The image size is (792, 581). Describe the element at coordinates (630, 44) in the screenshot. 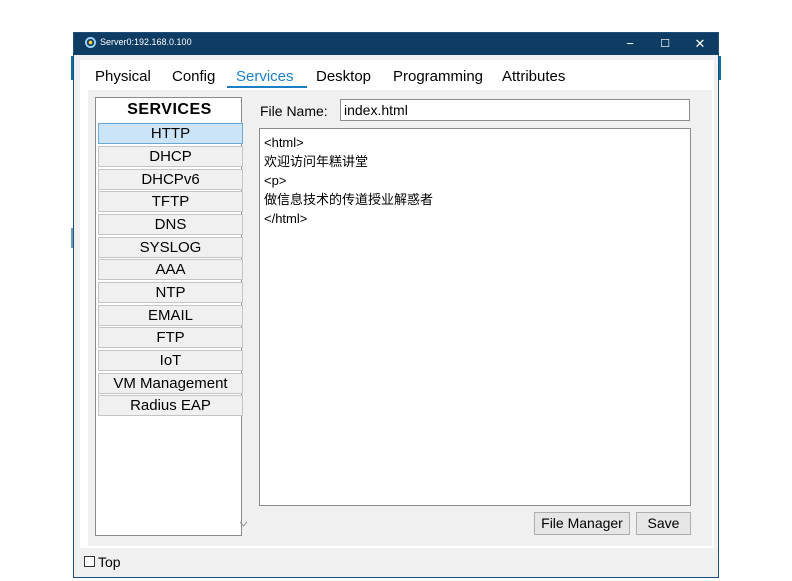

I see `minimize-button: −` at that location.